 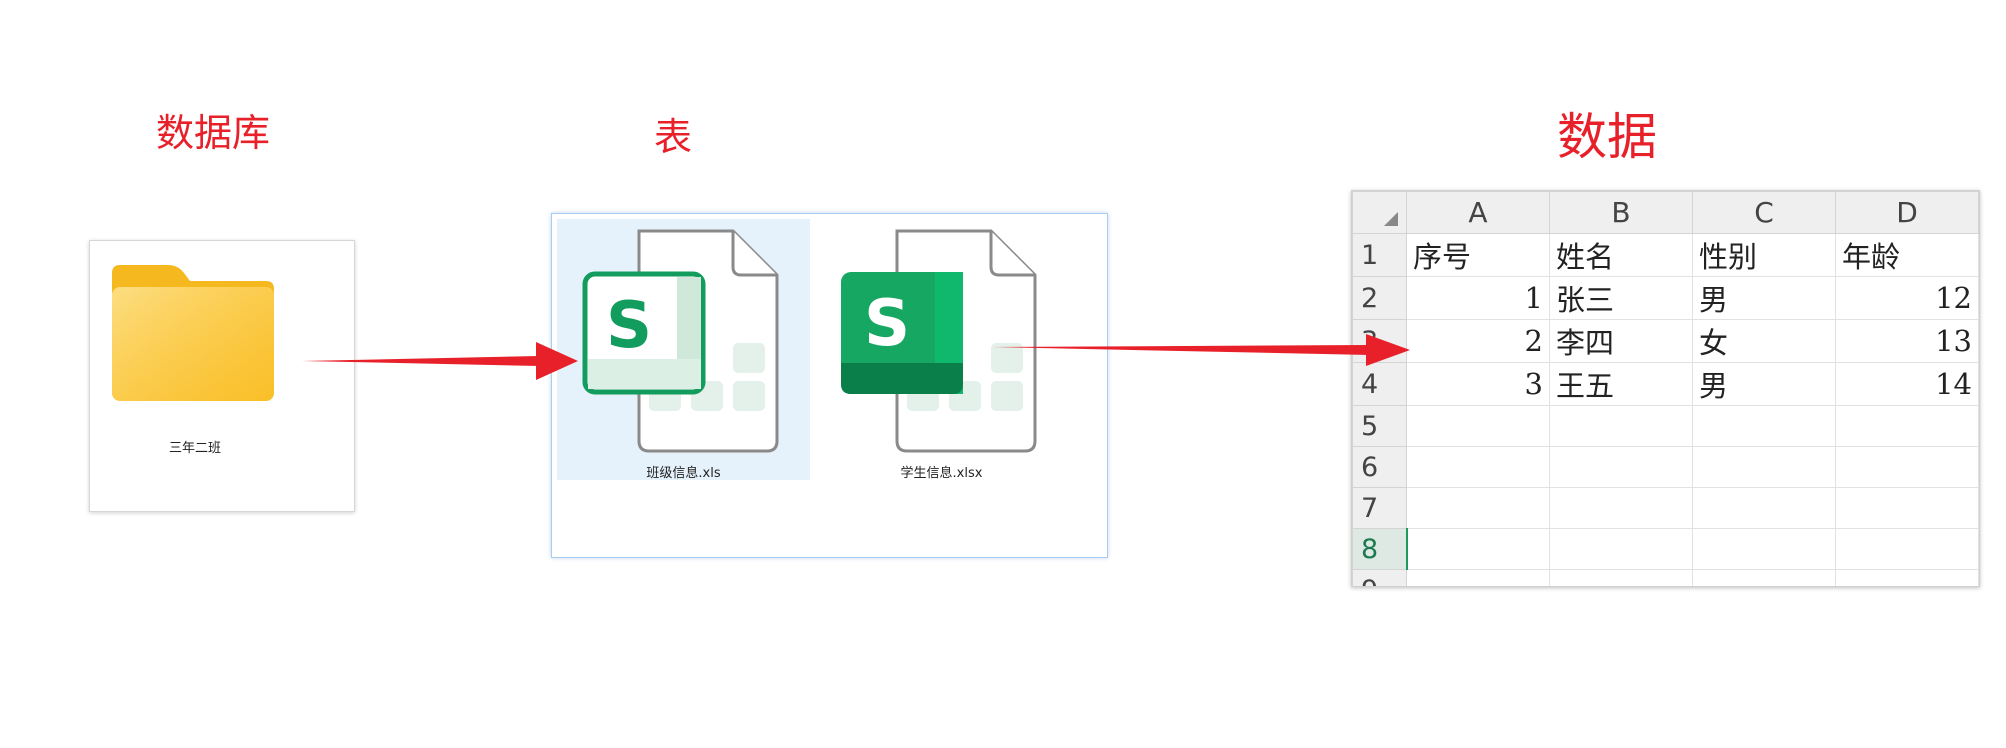 I want to click on row-header: 4, so click(x=1379, y=384).